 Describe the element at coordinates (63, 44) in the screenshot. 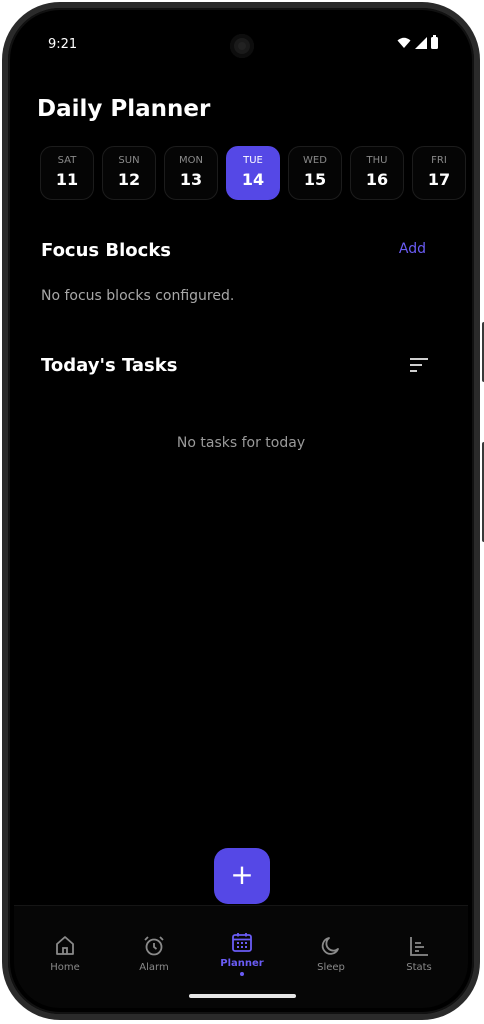

I see `status-time: 9:21` at that location.